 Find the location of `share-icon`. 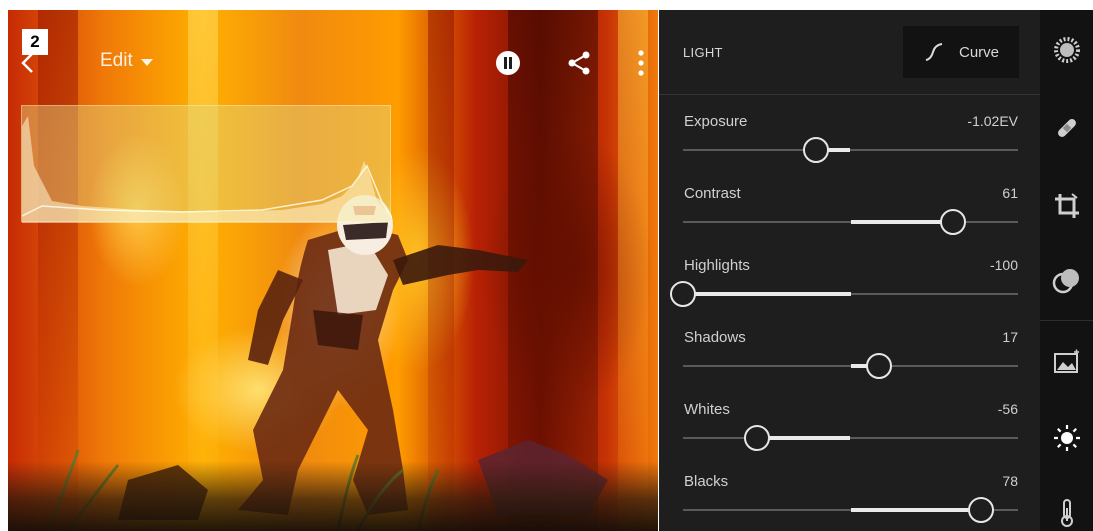

share-icon is located at coordinates (579, 63).